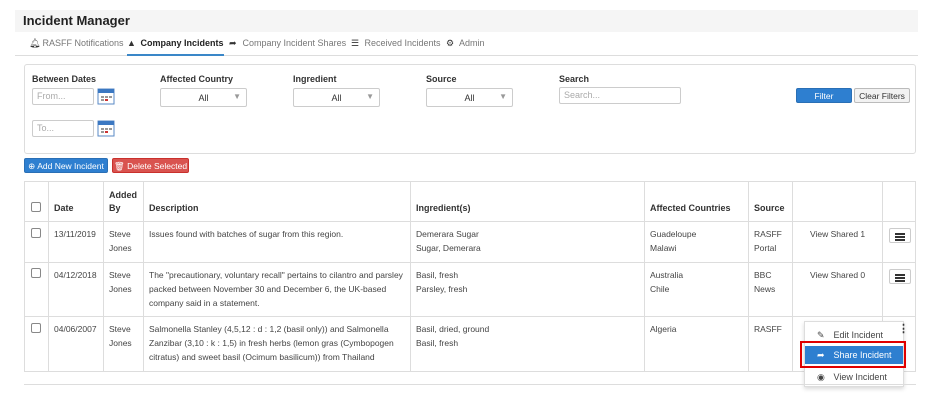 This screenshot has height=405, width=935. I want to click on clear-filters-button: Clear Filters, so click(882, 95).